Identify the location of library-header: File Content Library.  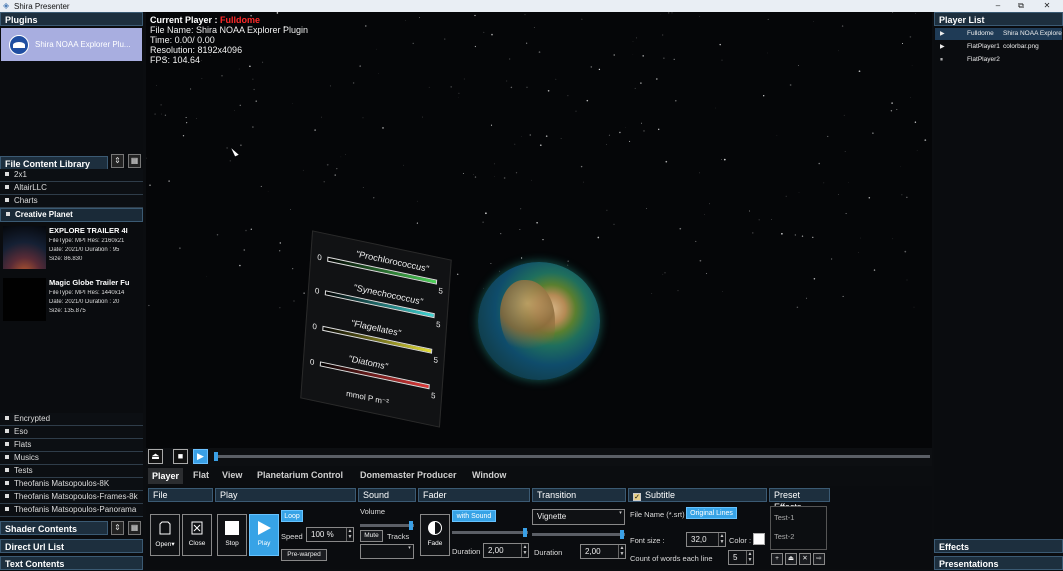
(54, 163).